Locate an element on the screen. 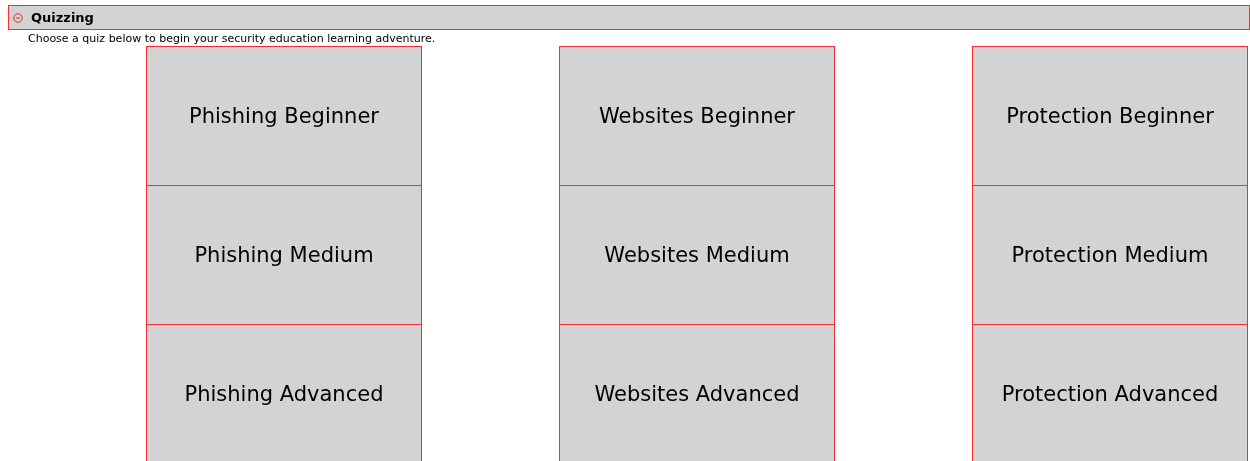  collapse-icon is located at coordinates (18, 17).